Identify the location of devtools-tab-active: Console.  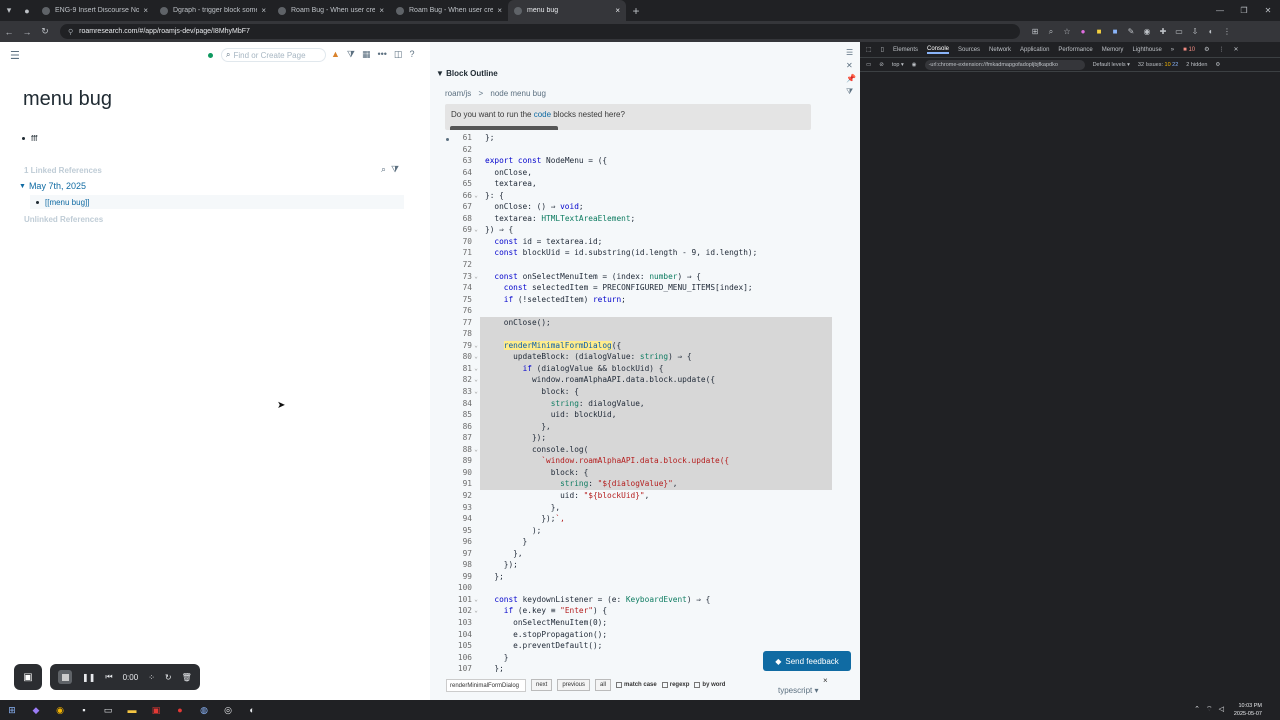
(938, 50).